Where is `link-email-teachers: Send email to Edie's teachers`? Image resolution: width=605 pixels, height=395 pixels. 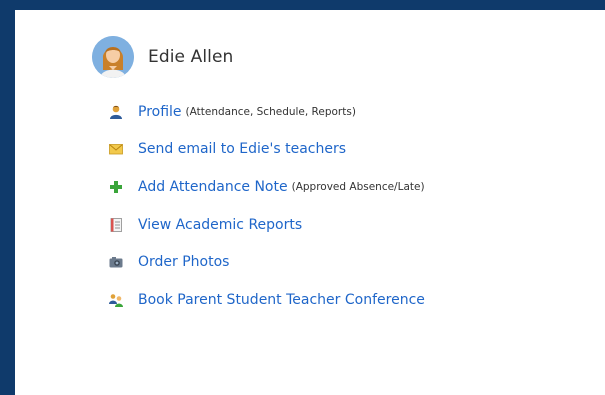 link-email-teachers: Send email to Edie's teachers is located at coordinates (266, 150).